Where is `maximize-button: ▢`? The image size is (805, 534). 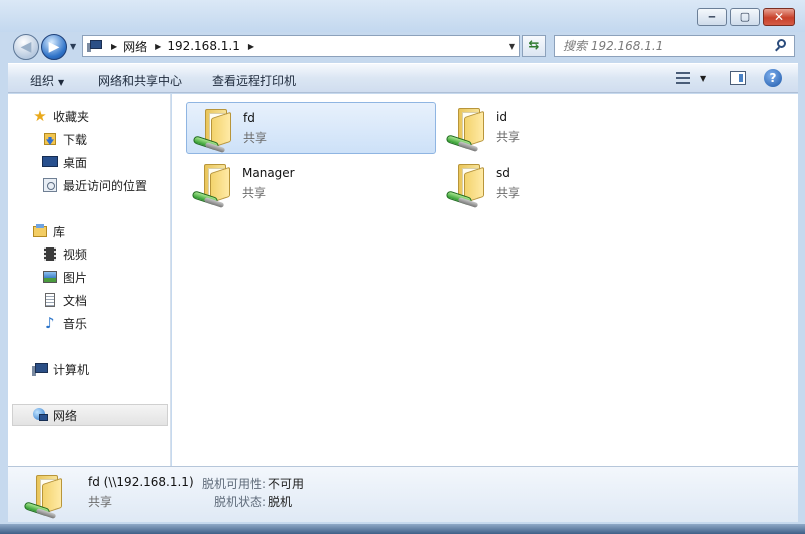 maximize-button: ▢ is located at coordinates (745, 17).